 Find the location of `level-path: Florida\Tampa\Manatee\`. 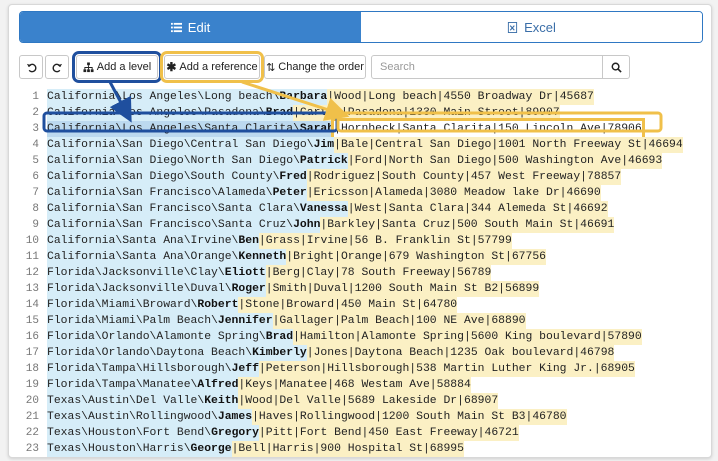

level-path: Florida\Tampa\Manatee\ is located at coordinates (122, 385).